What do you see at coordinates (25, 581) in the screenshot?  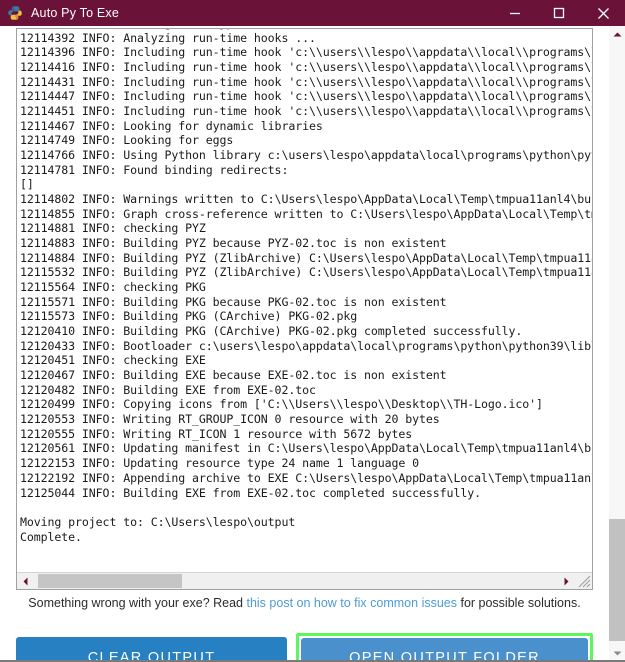 I see `scroll-left-arrow-icon` at bounding box center [25, 581].